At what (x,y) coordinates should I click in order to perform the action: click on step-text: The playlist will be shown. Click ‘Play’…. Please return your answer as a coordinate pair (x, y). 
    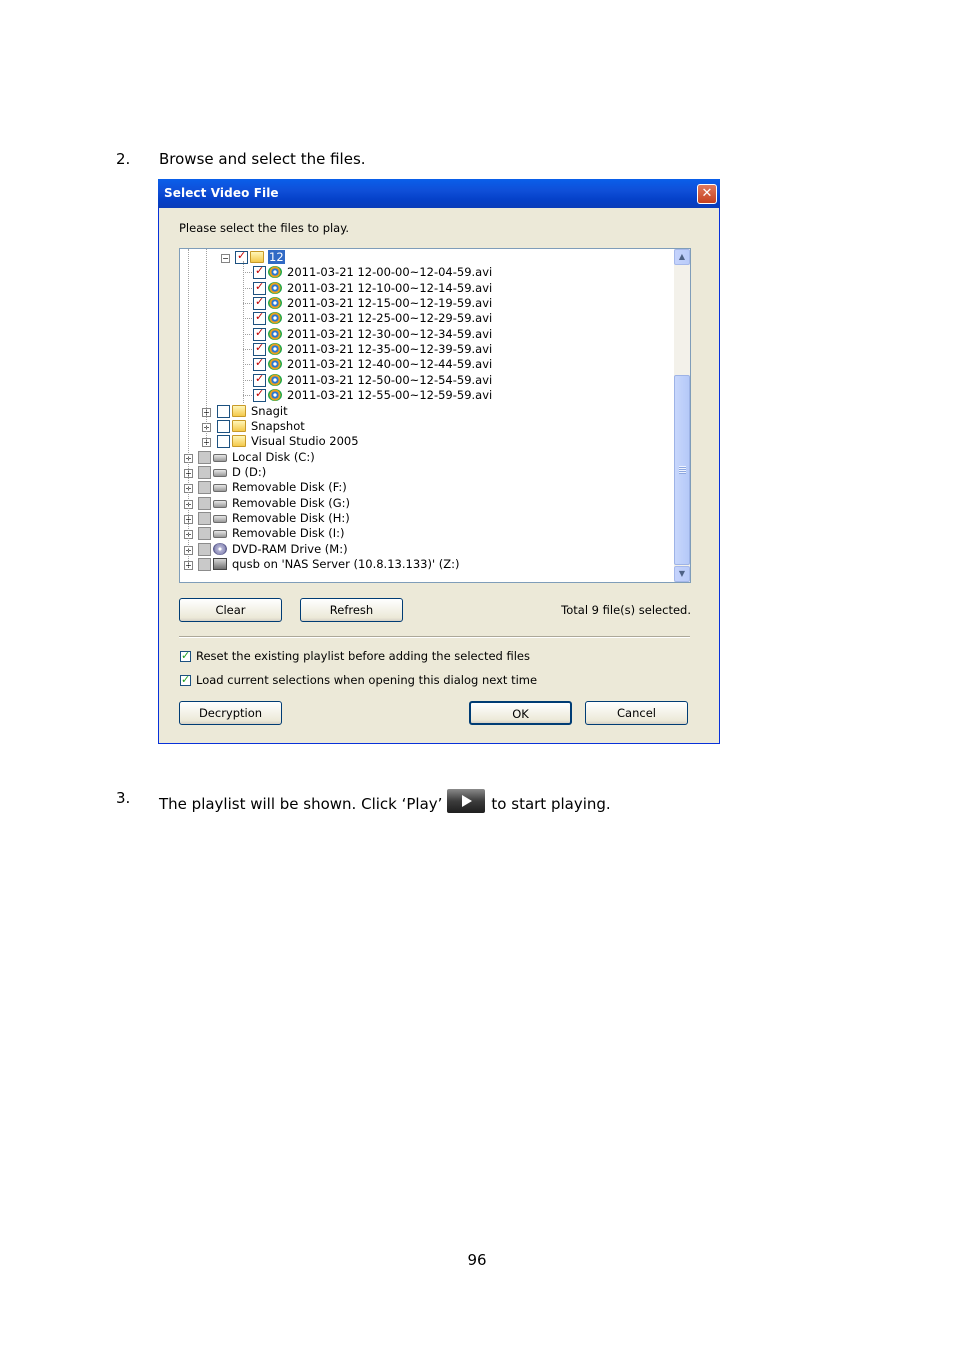
    Looking at the image, I should click on (385, 801).